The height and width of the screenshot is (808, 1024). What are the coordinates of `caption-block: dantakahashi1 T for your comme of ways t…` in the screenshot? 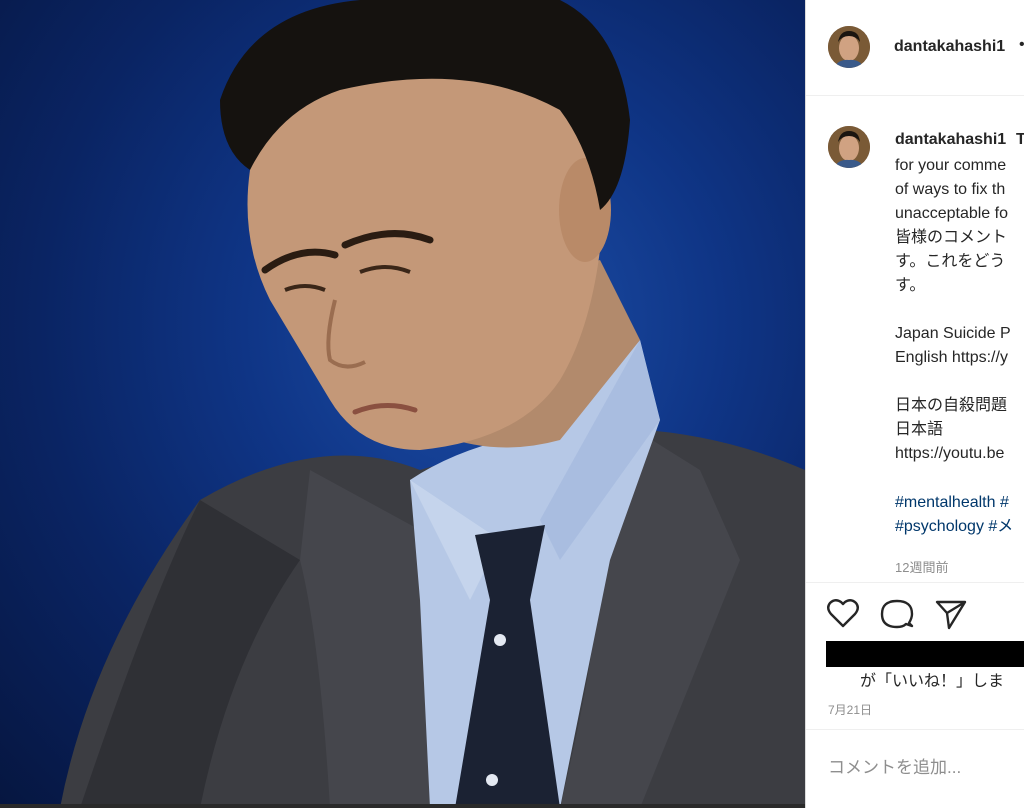 It's located at (915, 339).